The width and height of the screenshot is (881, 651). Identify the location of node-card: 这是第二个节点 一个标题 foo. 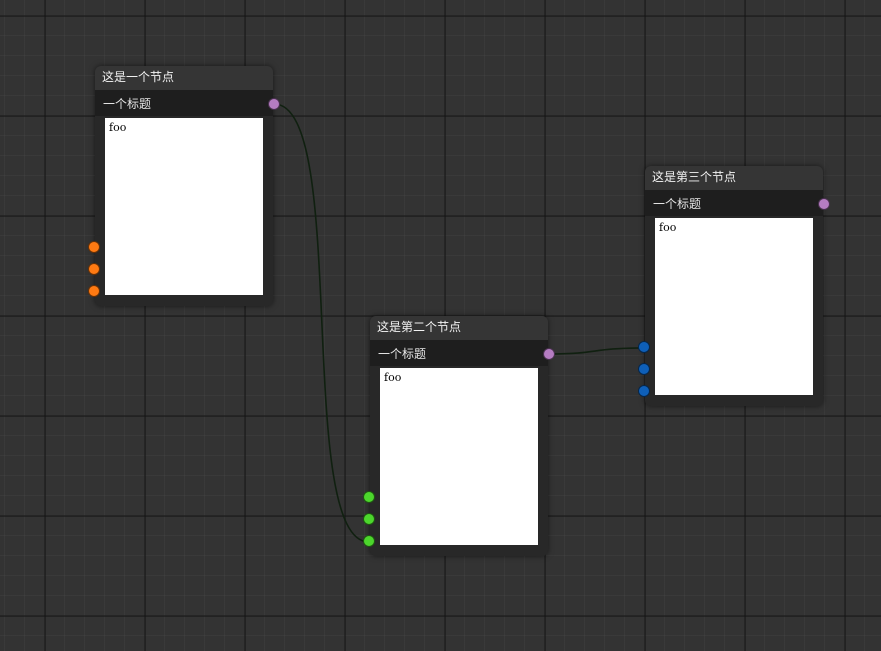
(459, 436).